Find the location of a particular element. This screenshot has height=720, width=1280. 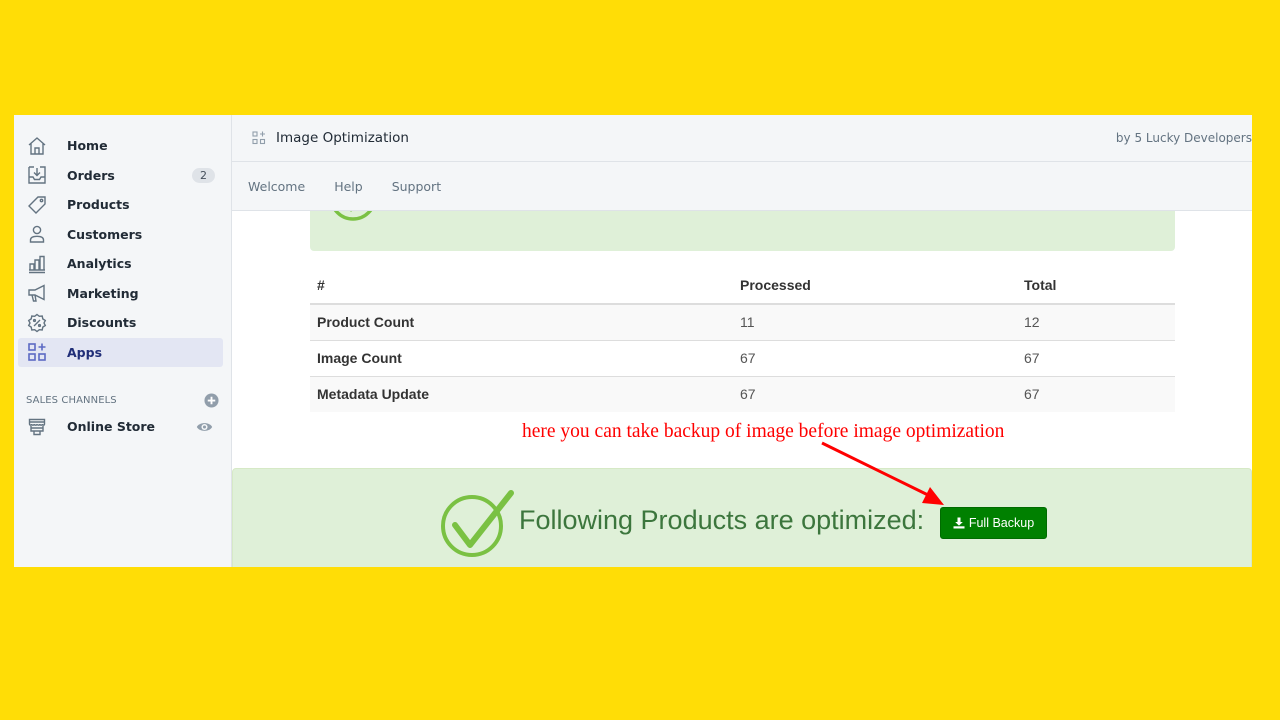

sales-channels-list: Online Store is located at coordinates (122, 427).